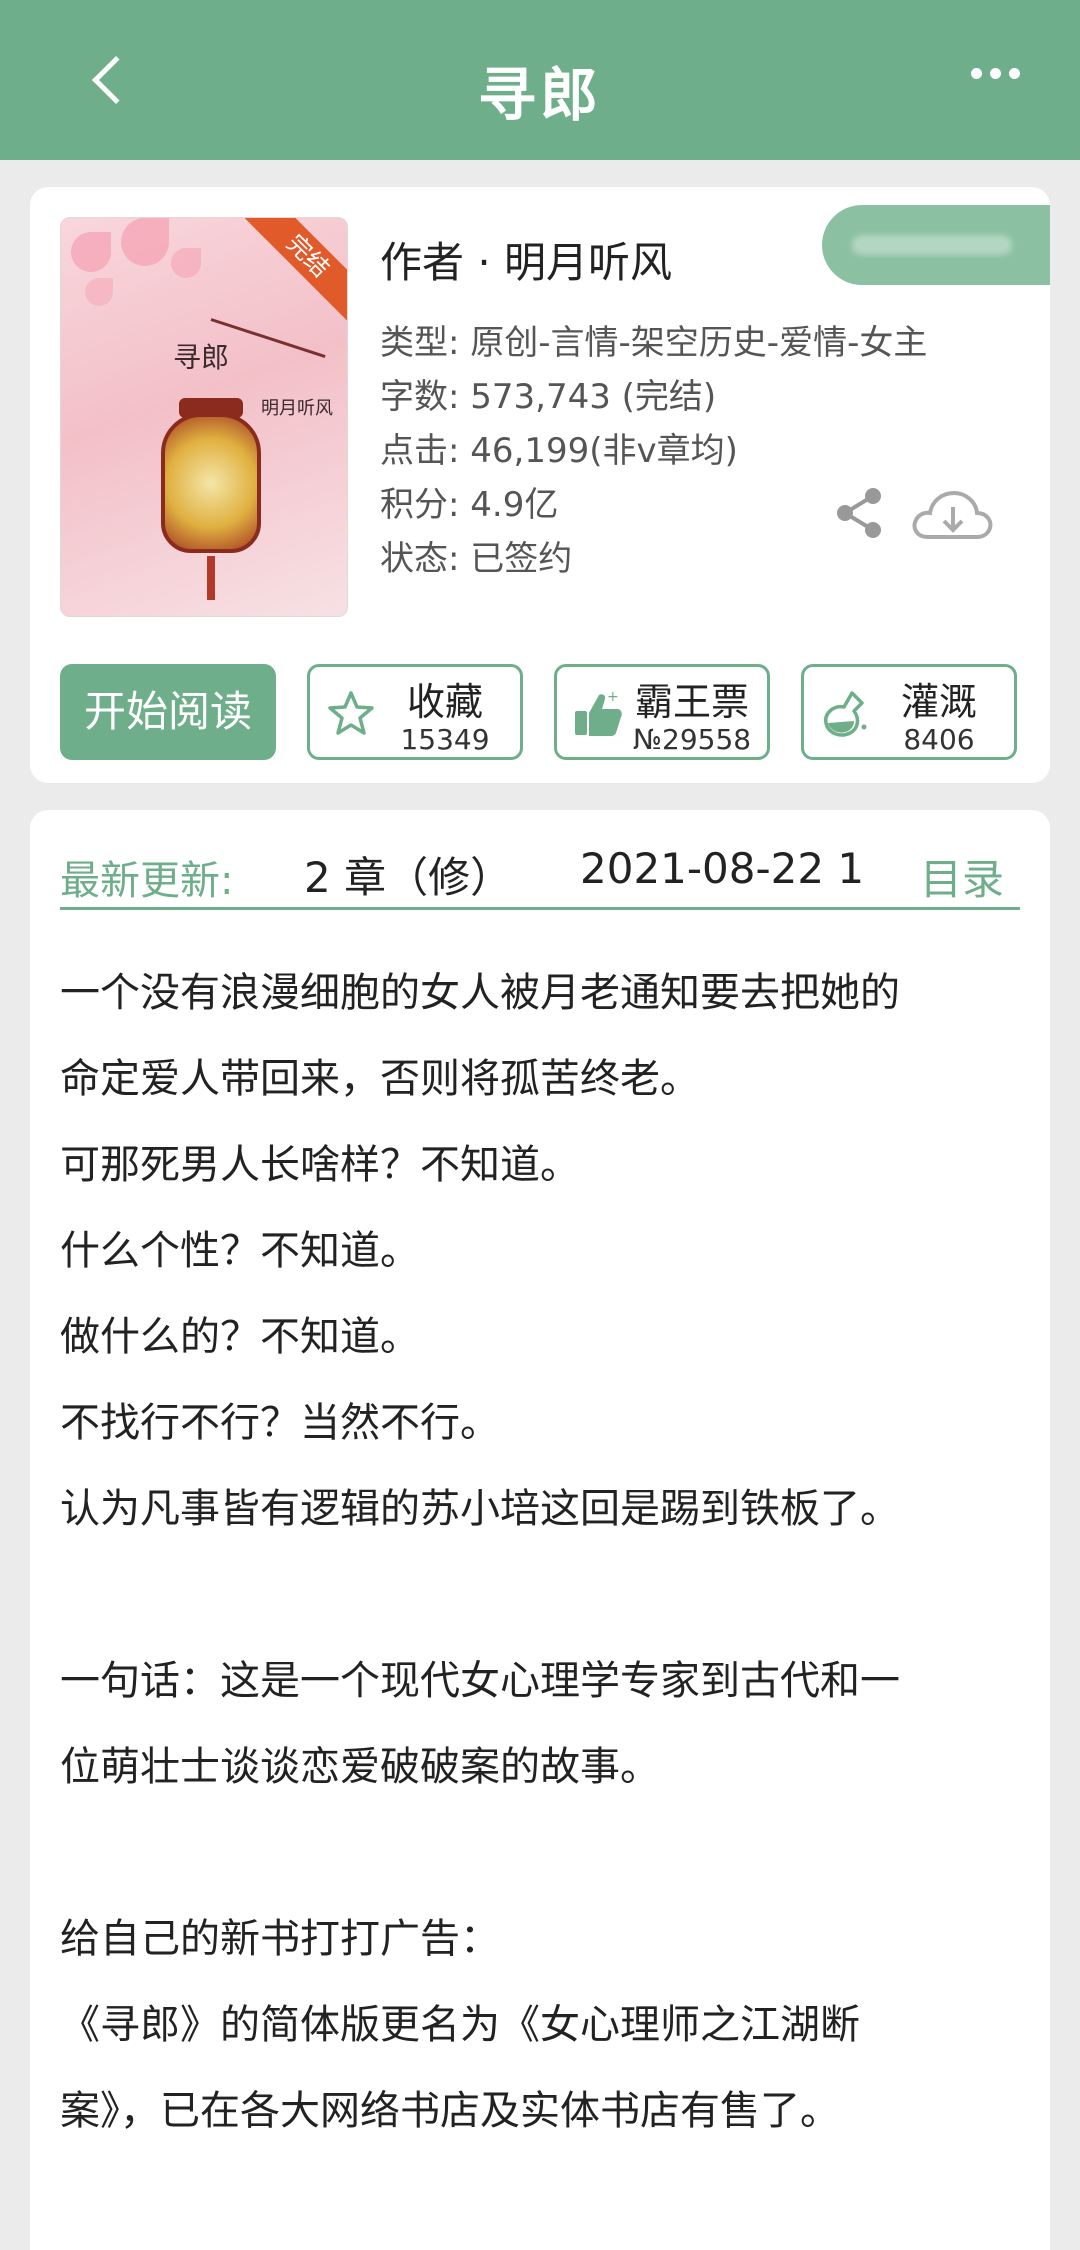  Describe the element at coordinates (211, 578) in the screenshot. I see `lantern-tassel` at that location.